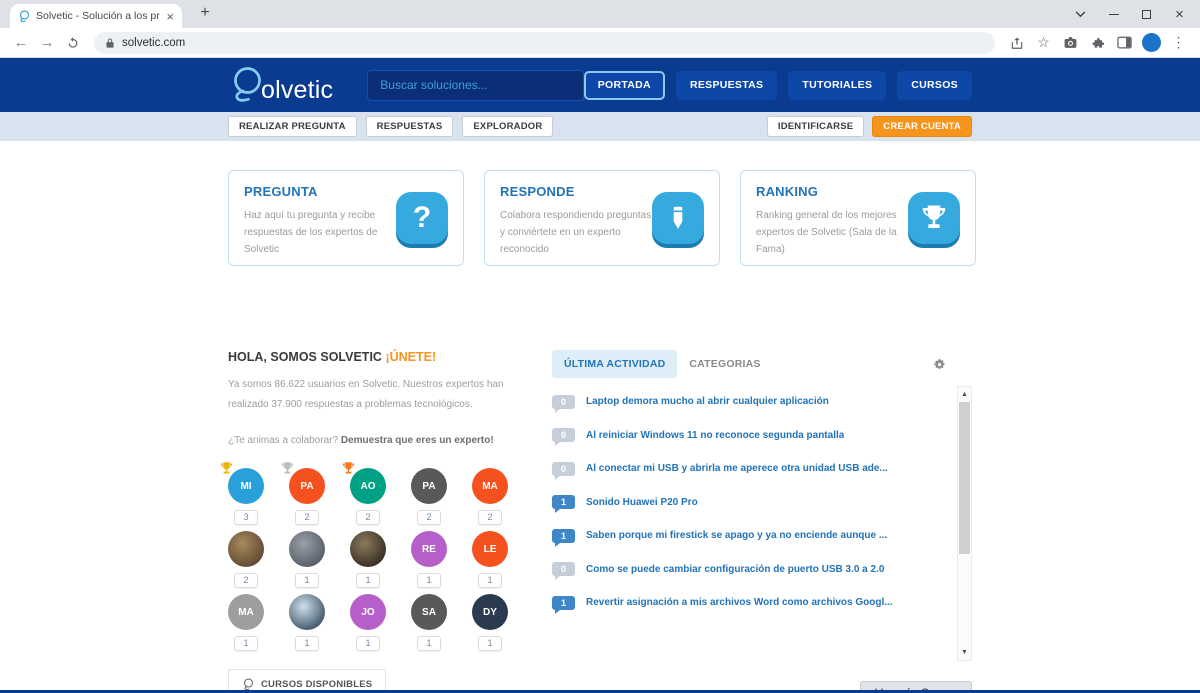 This screenshot has height=693, width=1200. I want to click on new-tab-button: +, so click(205, 13).